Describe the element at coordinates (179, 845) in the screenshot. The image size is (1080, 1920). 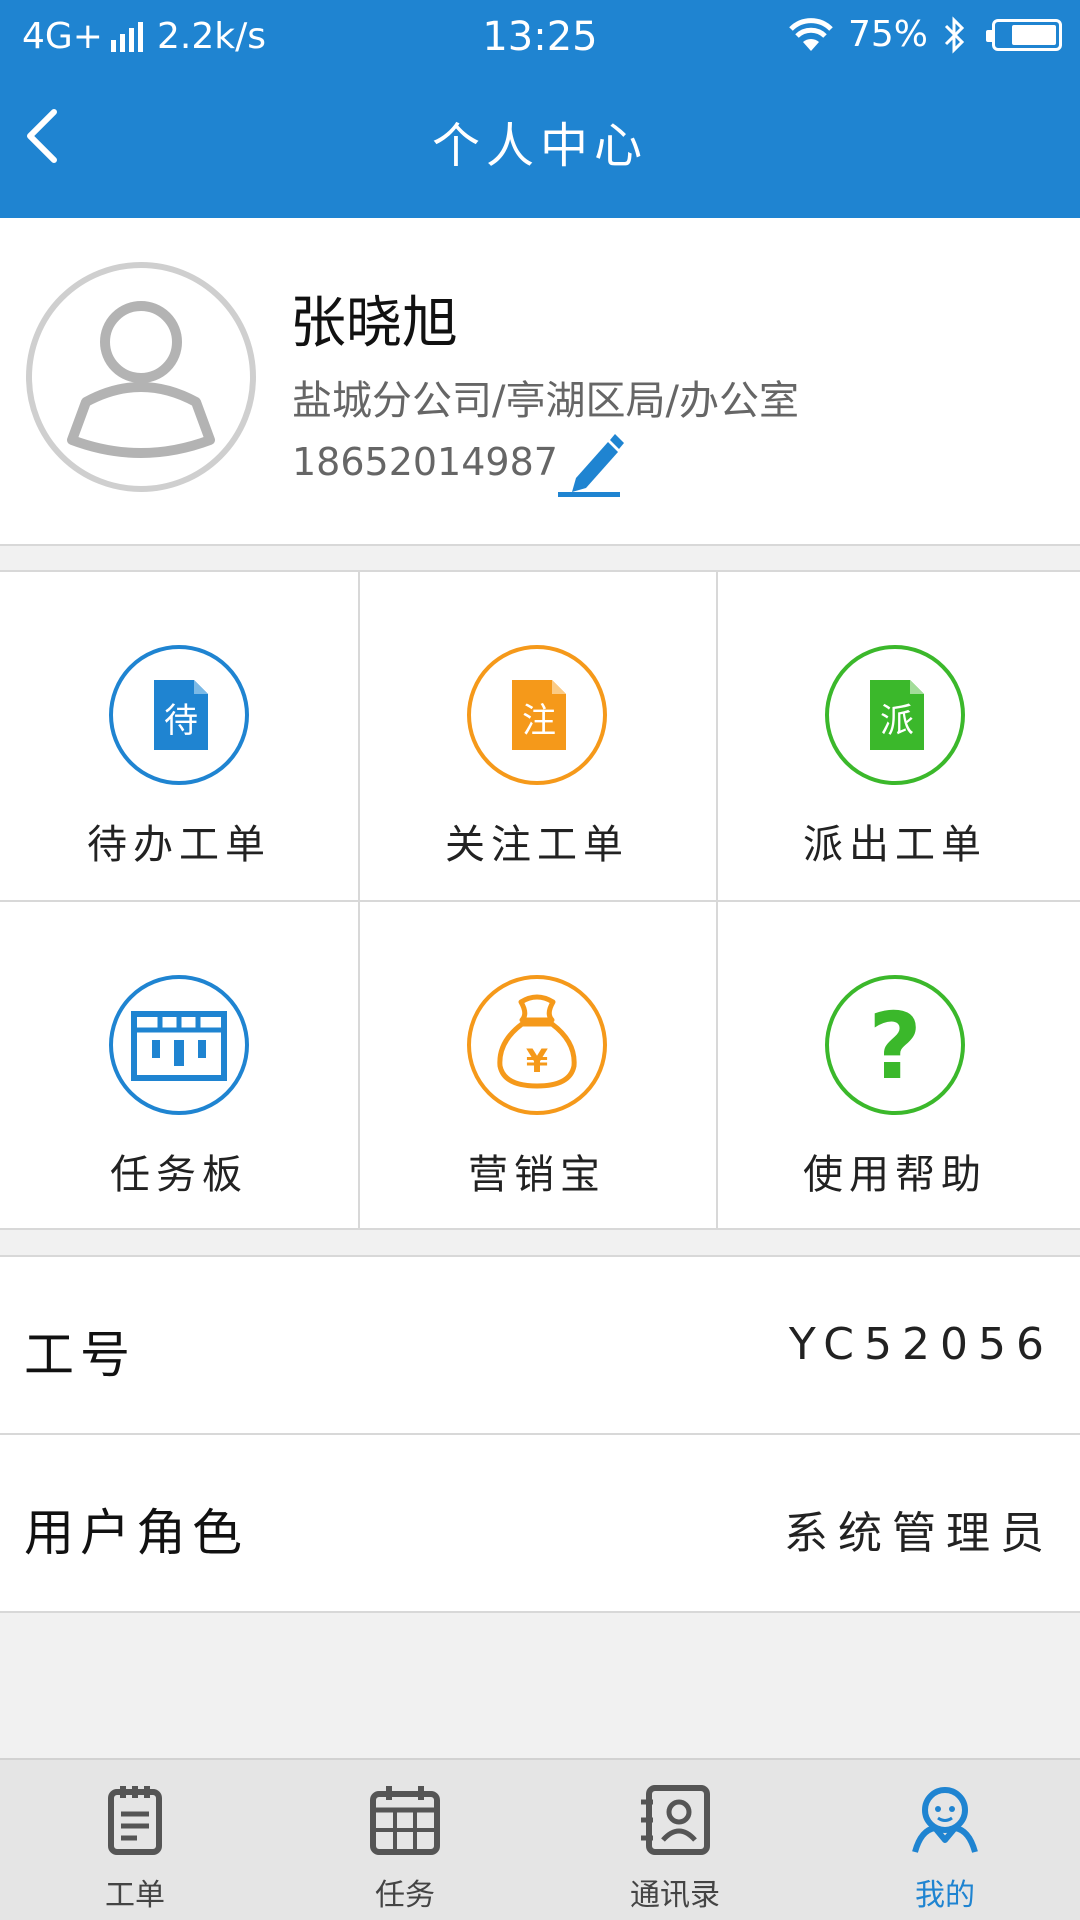
I see `grid-item-label: 待办工单` at that location.